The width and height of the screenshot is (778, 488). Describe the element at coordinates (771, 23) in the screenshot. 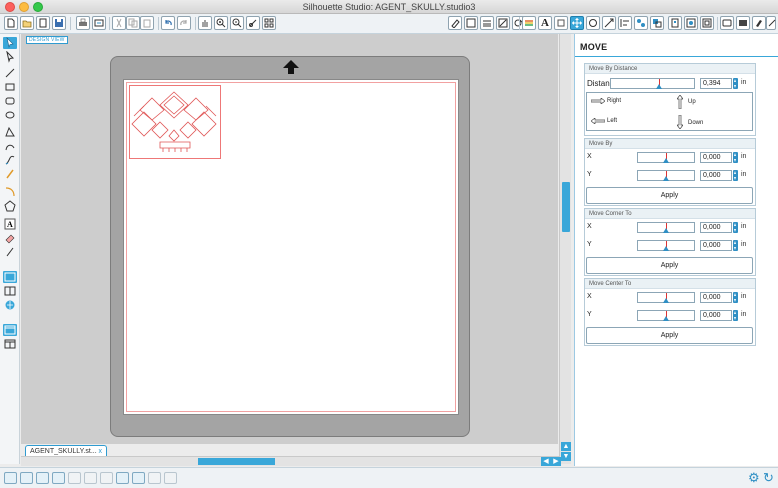

I see `send-icon` at that location.